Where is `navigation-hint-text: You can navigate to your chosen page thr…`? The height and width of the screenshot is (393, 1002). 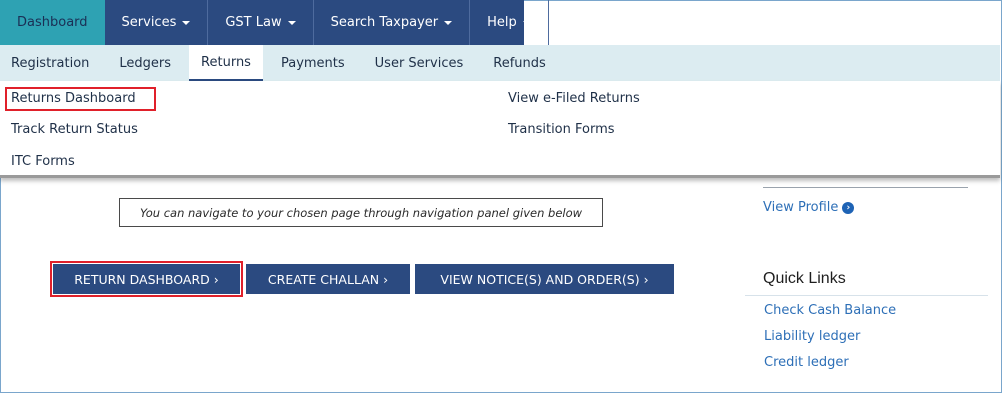 navigation-hint-text: You can navigate to your chosen page thr… is located at coordinates (361, 212).